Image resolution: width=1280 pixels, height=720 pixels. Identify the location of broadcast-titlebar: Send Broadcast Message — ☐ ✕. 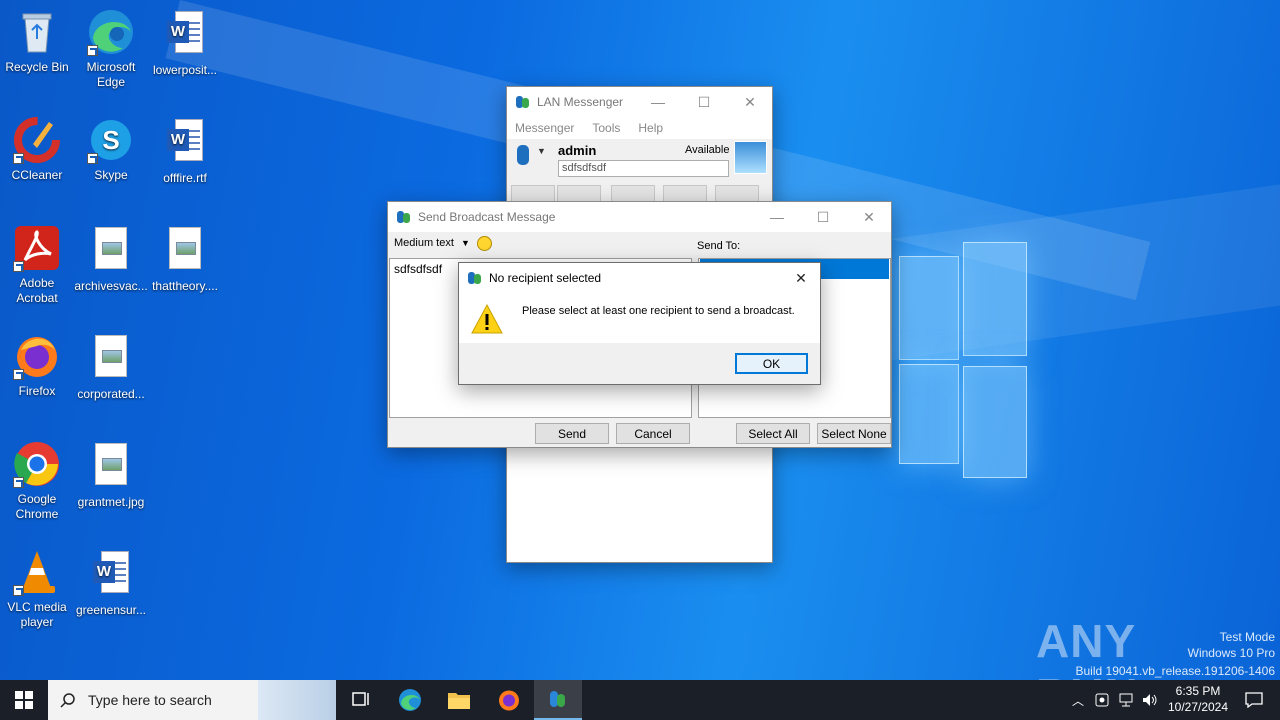
(639, 217).